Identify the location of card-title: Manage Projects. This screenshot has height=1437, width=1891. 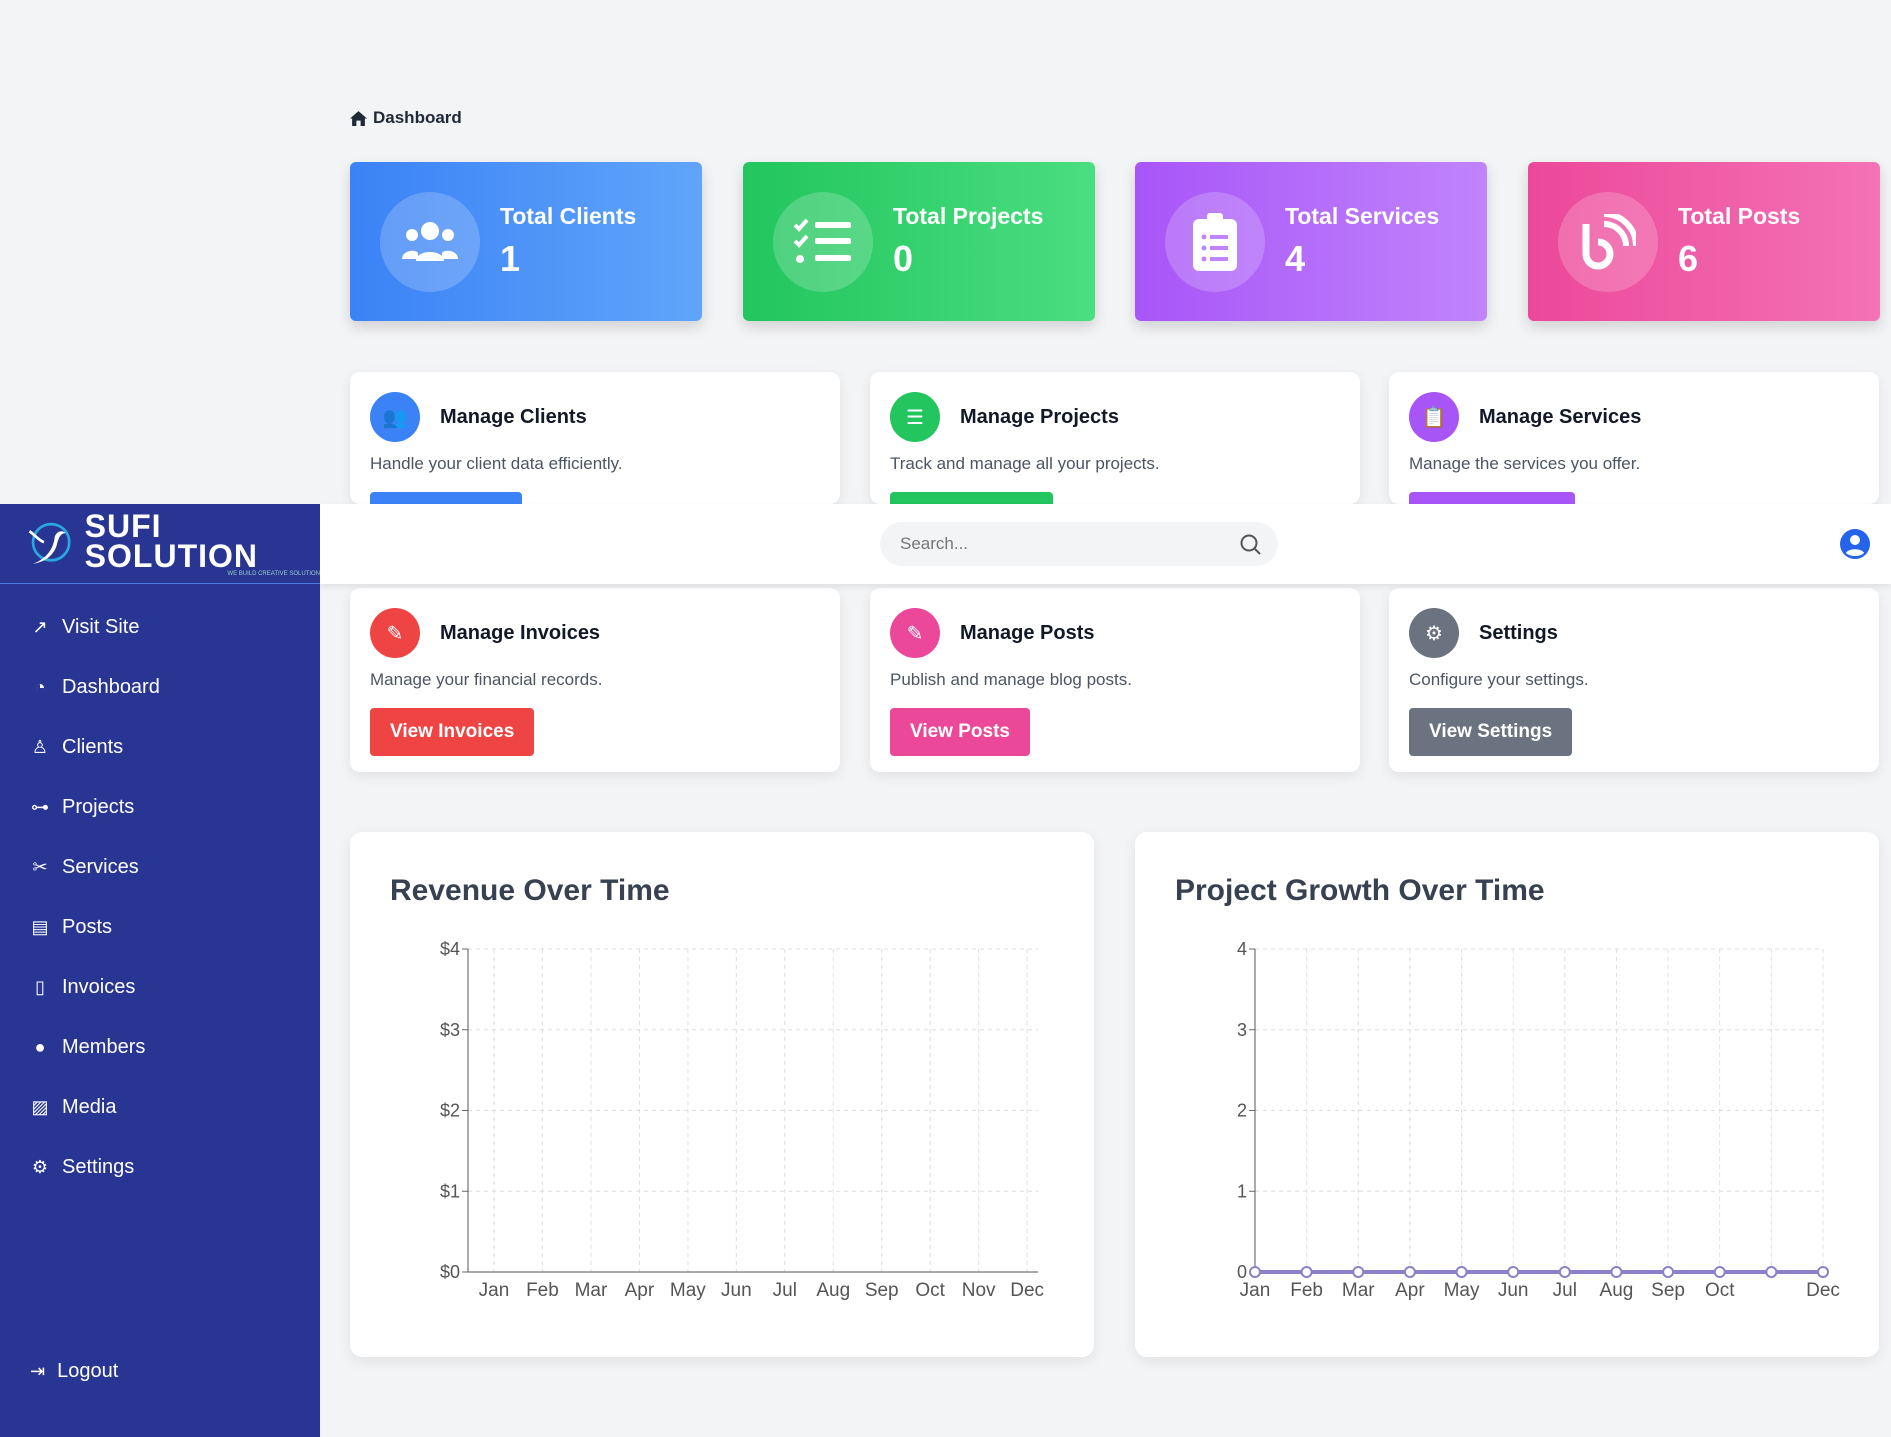
(1039, 416).